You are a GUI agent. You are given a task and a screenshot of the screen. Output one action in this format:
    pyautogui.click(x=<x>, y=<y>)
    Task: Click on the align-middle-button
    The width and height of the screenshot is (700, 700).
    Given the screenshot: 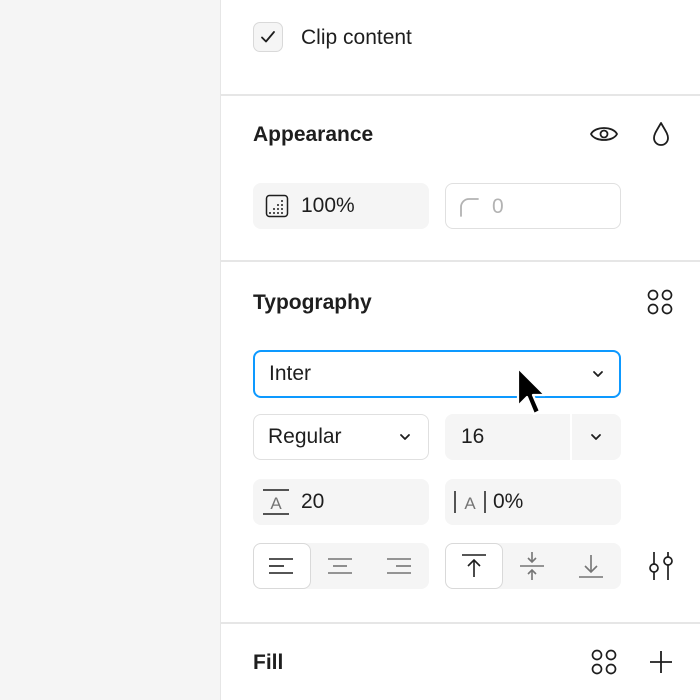 What is the action you would take?
    pyautogui.click(x=533, y=566)
    